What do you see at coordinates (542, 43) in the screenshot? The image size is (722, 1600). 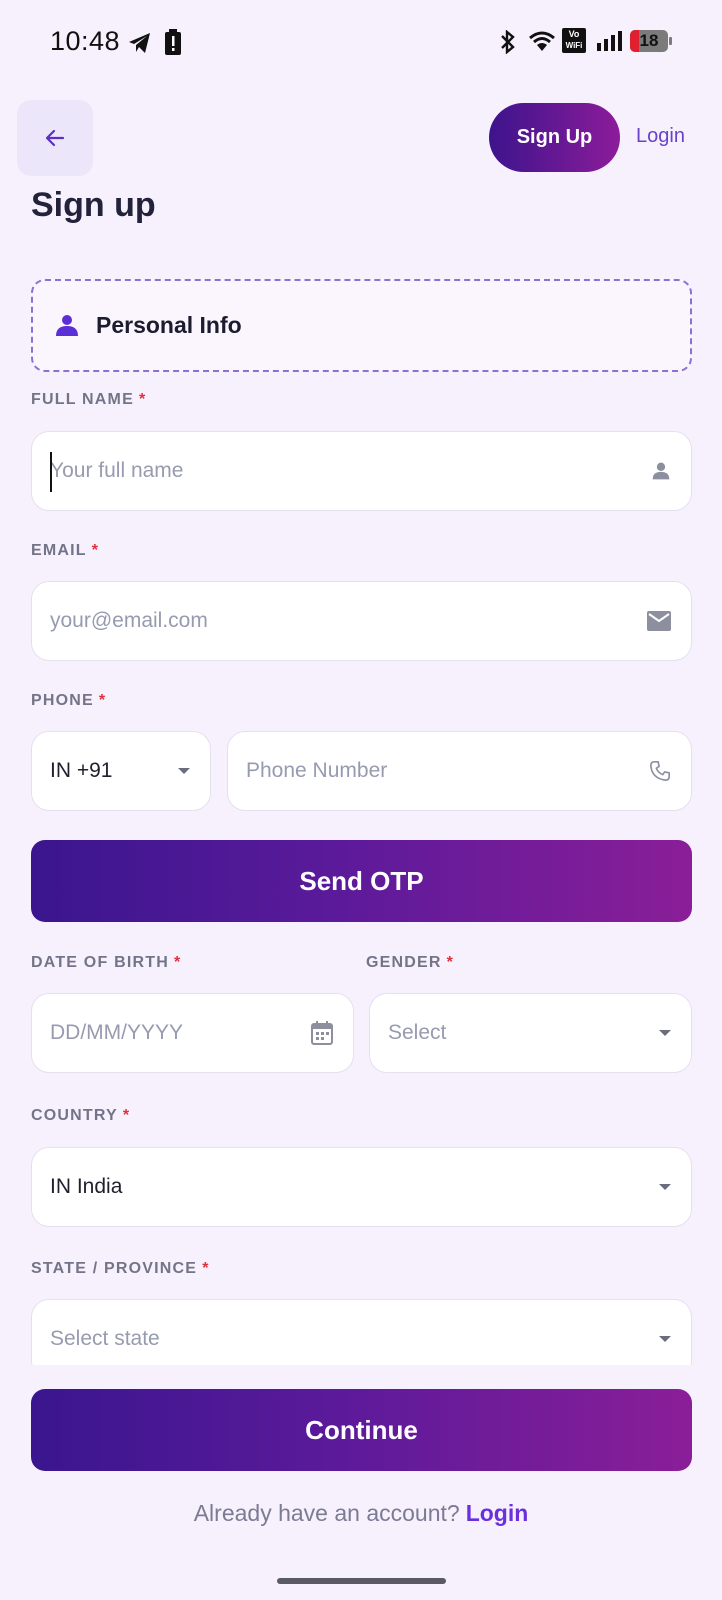 I see `wifi-icon` at bounding box center [542, 43].